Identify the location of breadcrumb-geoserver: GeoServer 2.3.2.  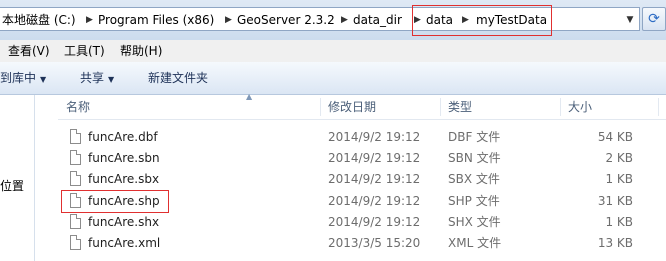
(286, 20).